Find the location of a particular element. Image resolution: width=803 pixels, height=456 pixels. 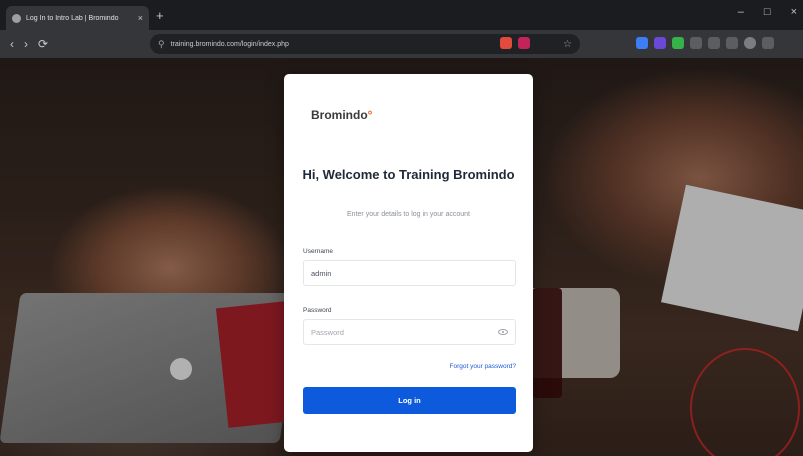

browser-tabbar: Log In to Intro Lab | Bromindo × + – □ × is located at coordinates (401, 15).